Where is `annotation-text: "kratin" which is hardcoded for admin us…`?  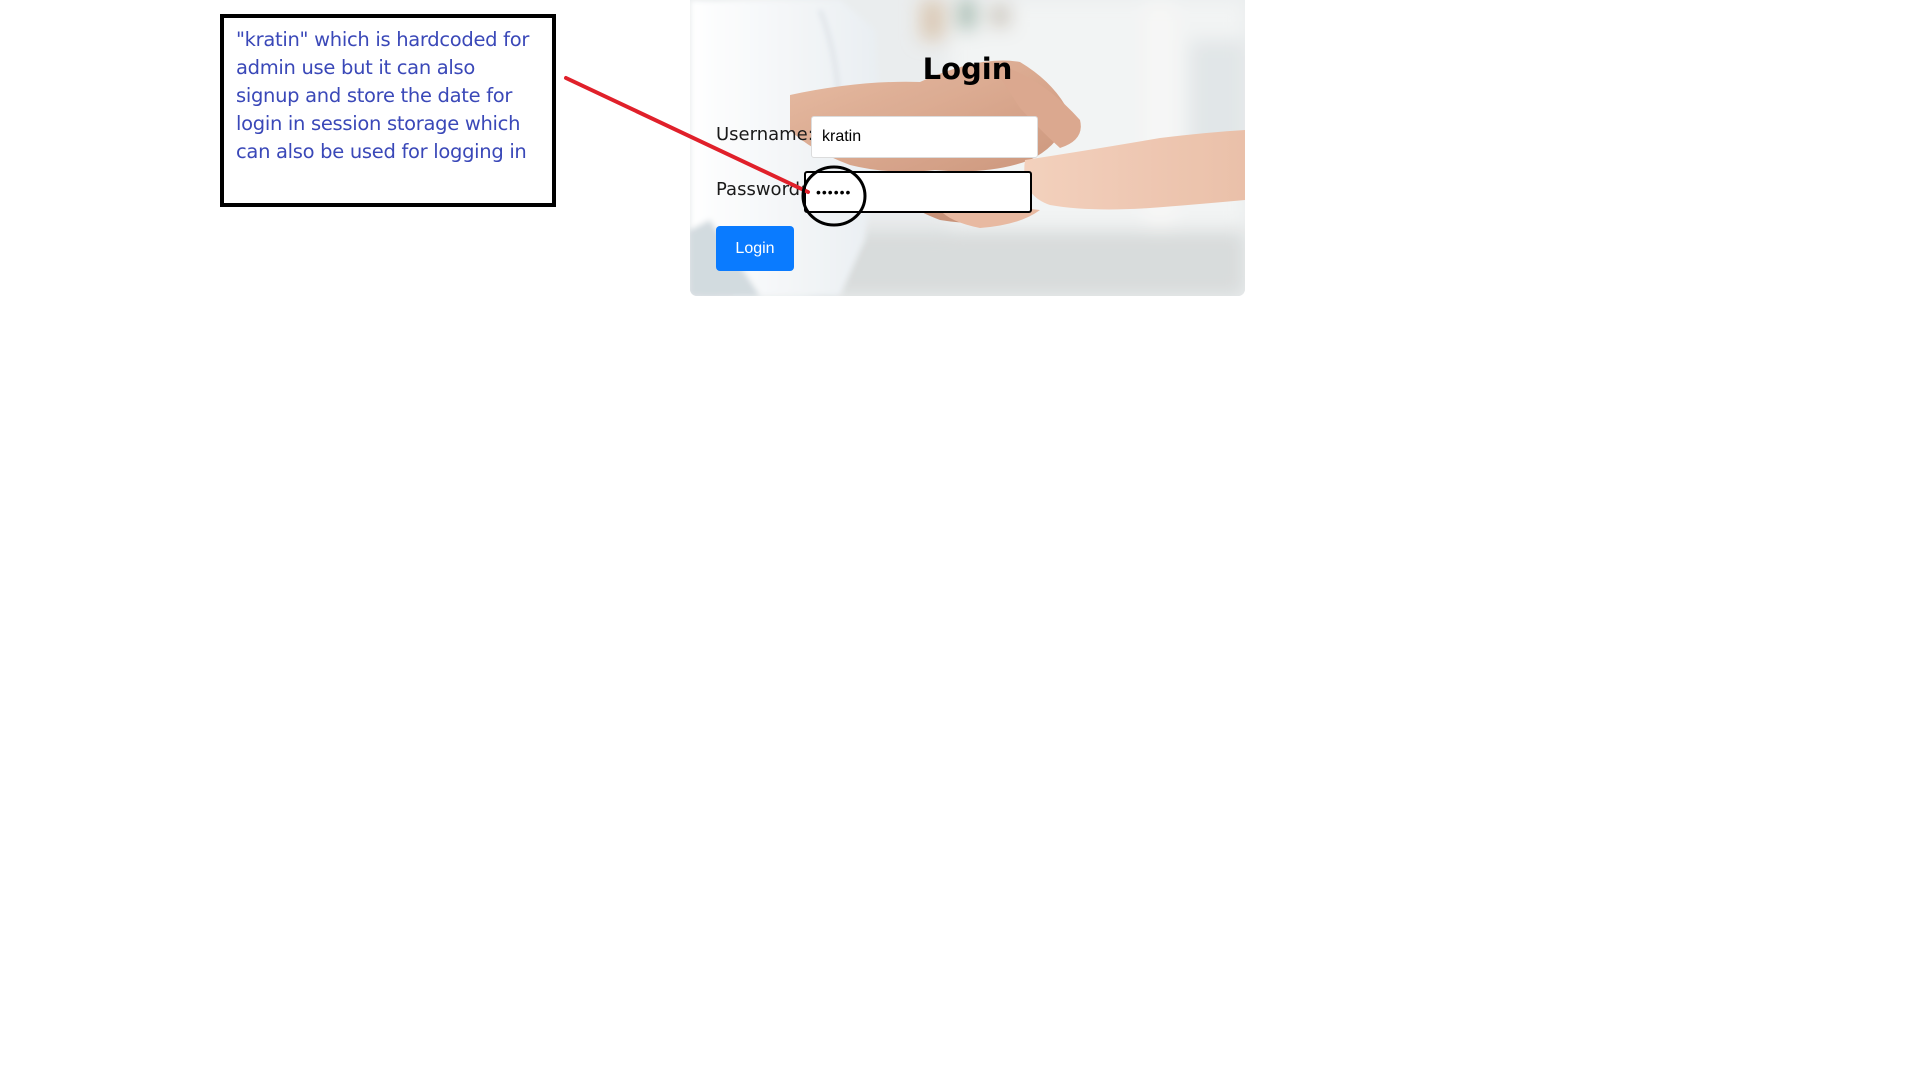
annotation-text: "kratin" which is hardcoded for admin us… is located at coordinates (383, 95).